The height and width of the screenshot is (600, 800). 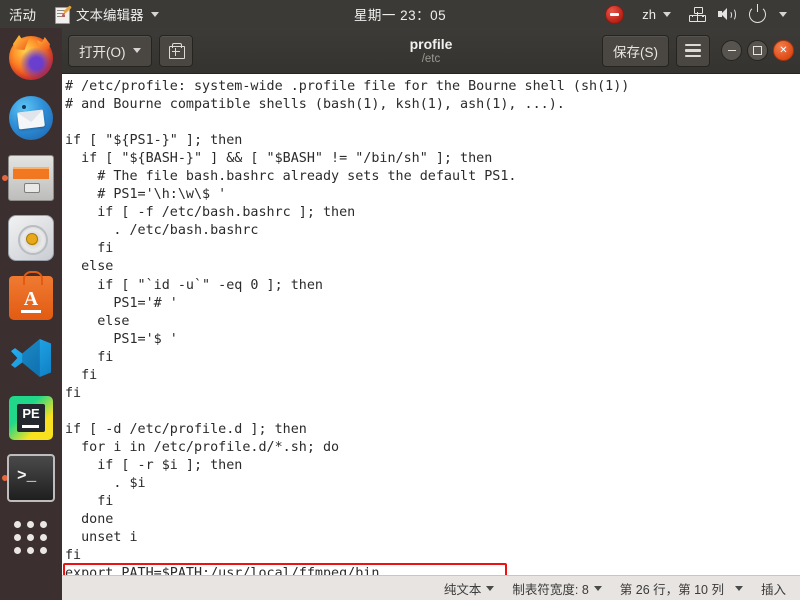 I want to click on headerbar-right: 保存(S) ✕, so click(x=698, y=50).